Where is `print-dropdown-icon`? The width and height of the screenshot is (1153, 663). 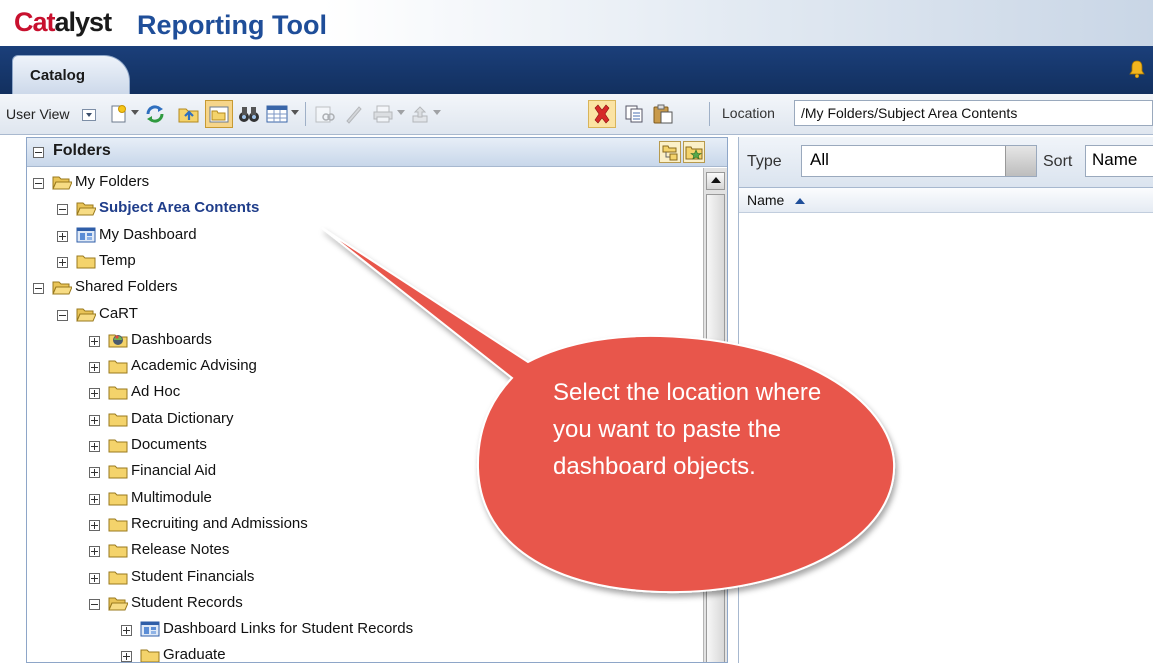
print-dropdown-icon is located at coordinates (401, 112).